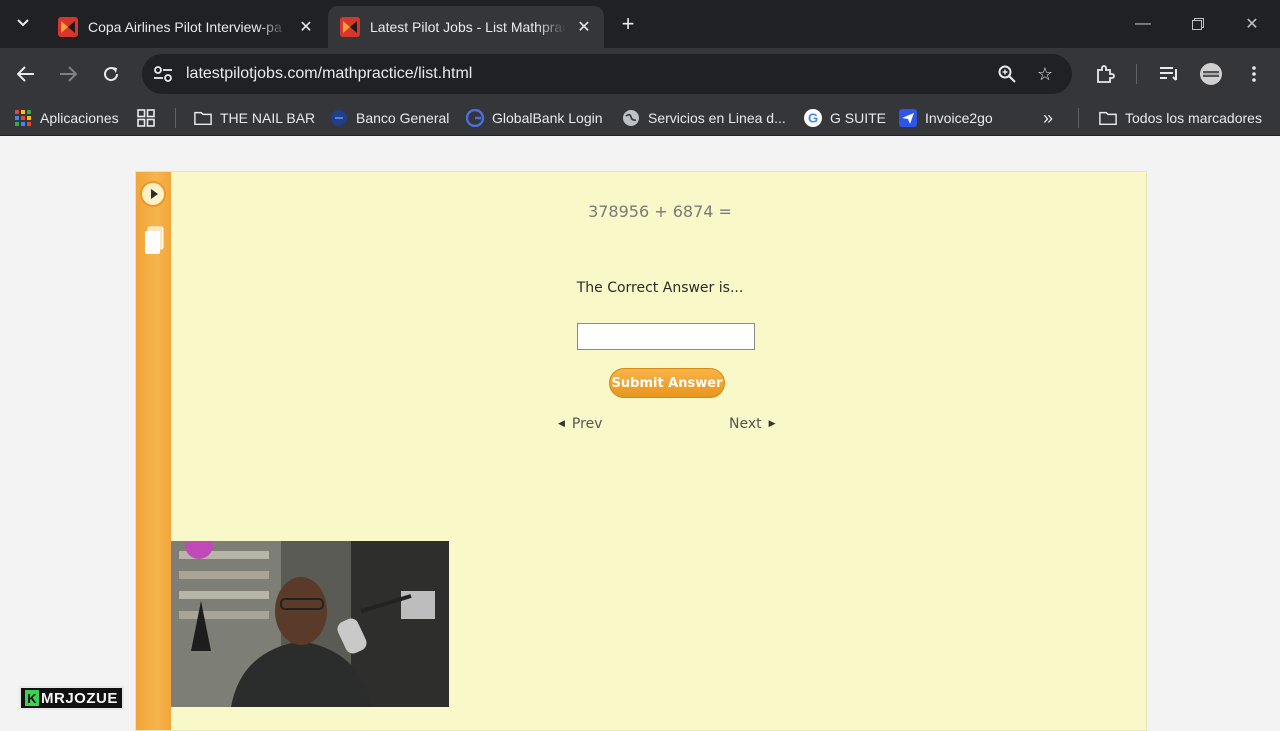  What do you see at coordinates (1136, 74) in the screenshot?
I see `toolbar-divider` at bounding box center [1136, 74].